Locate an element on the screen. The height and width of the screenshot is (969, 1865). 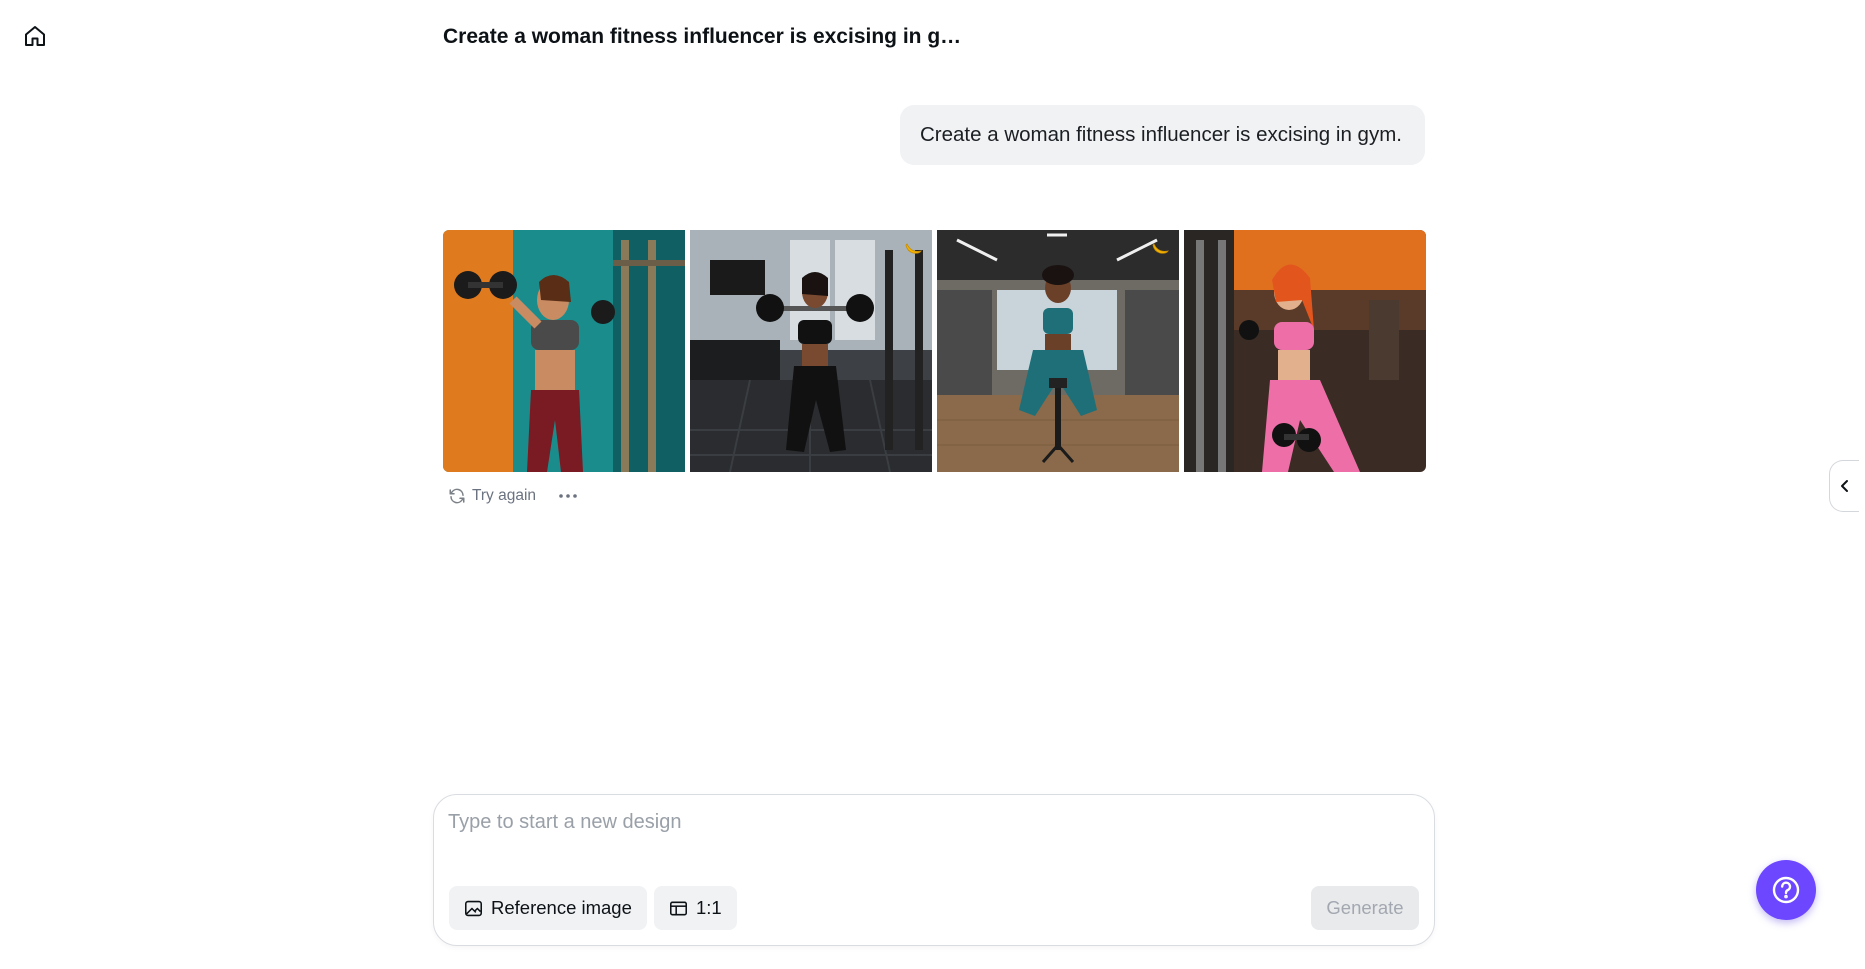
home-button is located at coordinates (35, 36).